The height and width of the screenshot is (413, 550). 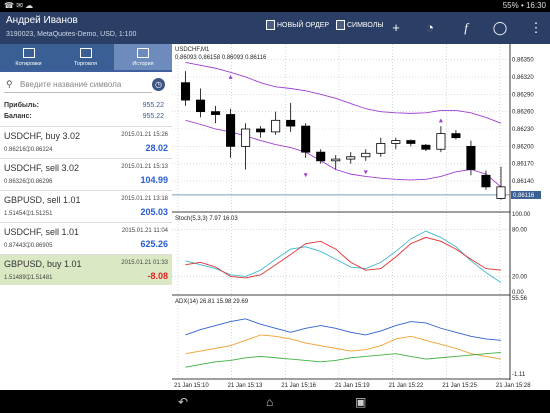 What do you see at coordinates (71, 84) in the screenshot?
I see `search-placeholder: Введите название символа` at bounding box center [71, 84].